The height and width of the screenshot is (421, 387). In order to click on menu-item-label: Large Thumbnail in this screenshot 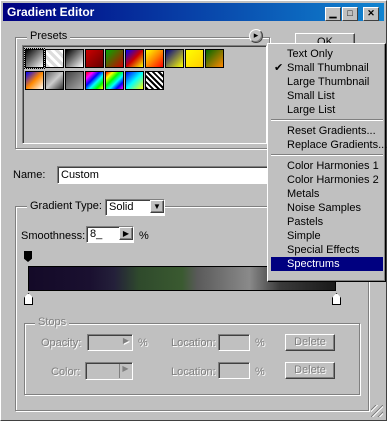, I will do `click(328, 82)`.